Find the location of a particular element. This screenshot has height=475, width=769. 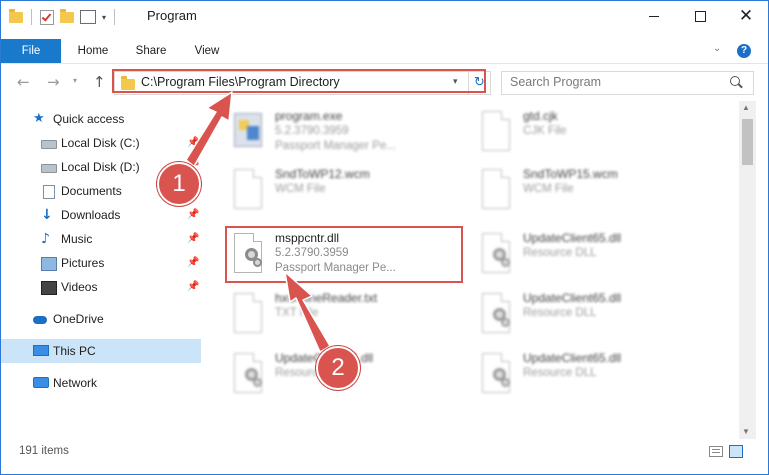

sidebar-item-quick-access: ★ Quick access is located at coordinates (101, 119).